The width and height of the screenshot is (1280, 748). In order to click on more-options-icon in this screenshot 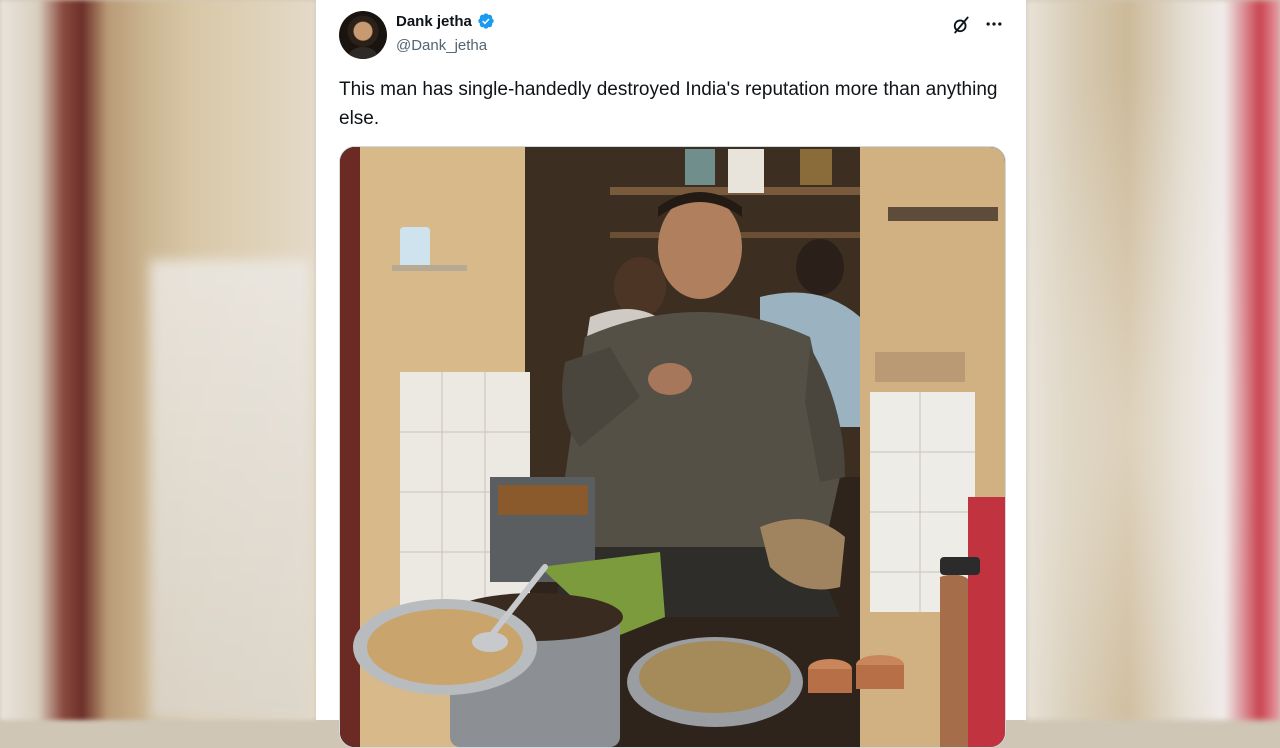, I will do `click(994, 24)`.